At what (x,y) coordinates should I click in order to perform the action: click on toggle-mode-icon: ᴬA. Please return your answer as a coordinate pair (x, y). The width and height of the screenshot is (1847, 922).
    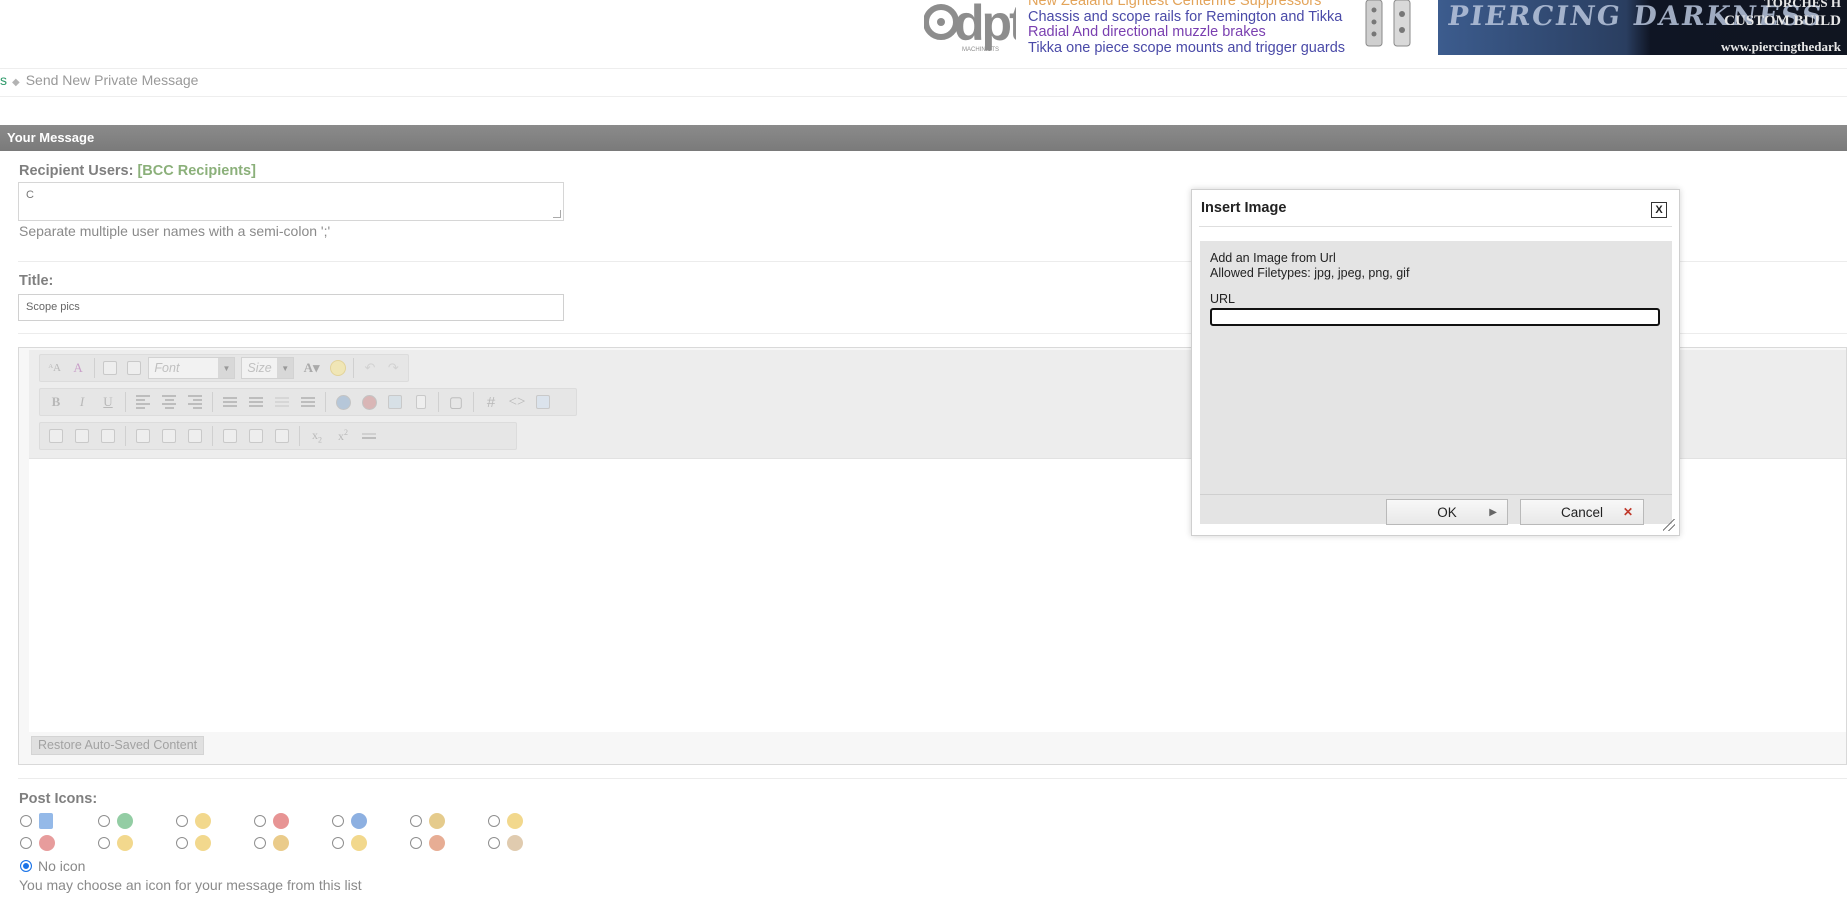
    Looking at the image, I should click on (54, 368).